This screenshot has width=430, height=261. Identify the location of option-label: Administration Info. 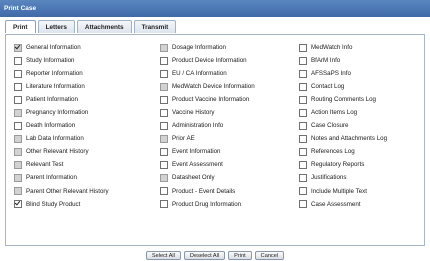
(198, 126).